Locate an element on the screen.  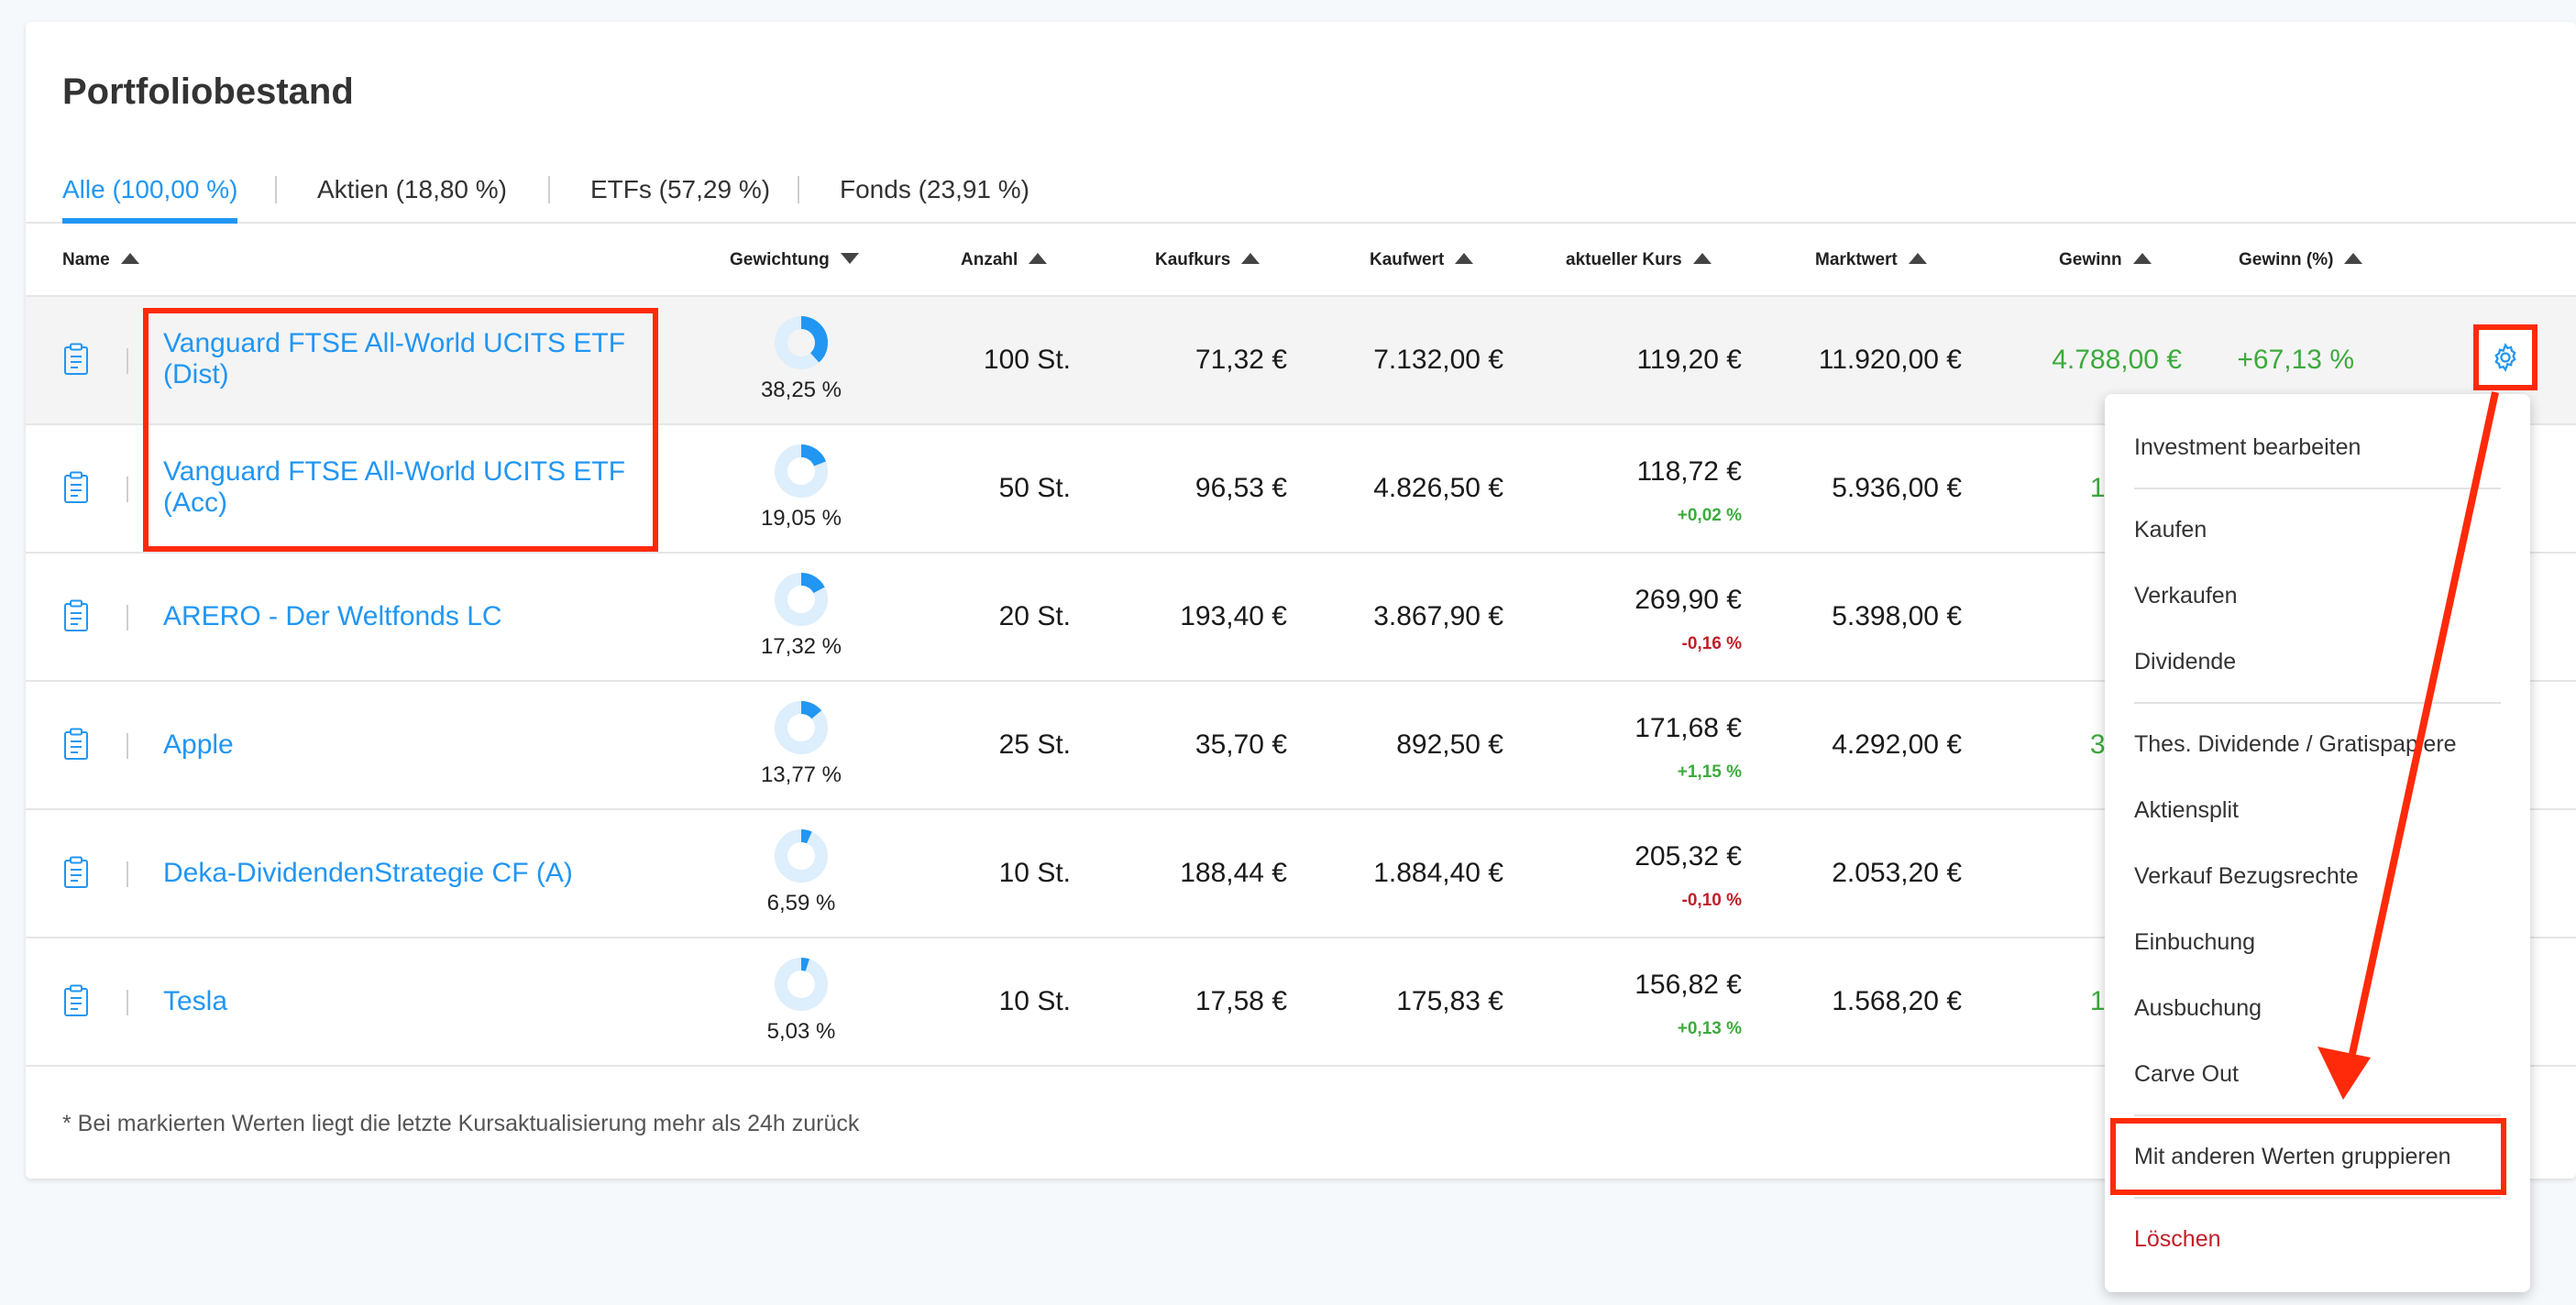
investment-name-link: Vanguard FTSE All-World UCITS ETF (Acc) is located at coordinates (420, 488).